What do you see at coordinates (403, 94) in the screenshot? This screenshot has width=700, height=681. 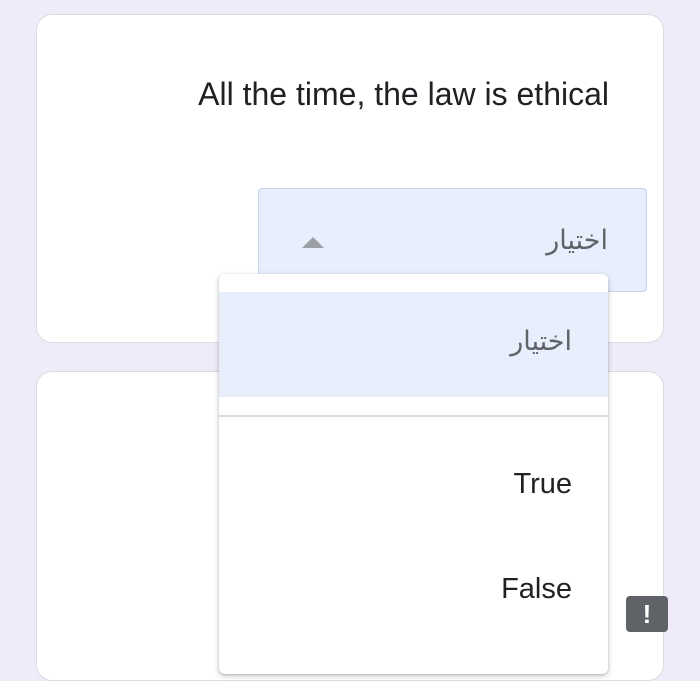 I see `question-title: All the time, the law is ethical` at bounding box center [403, 94].